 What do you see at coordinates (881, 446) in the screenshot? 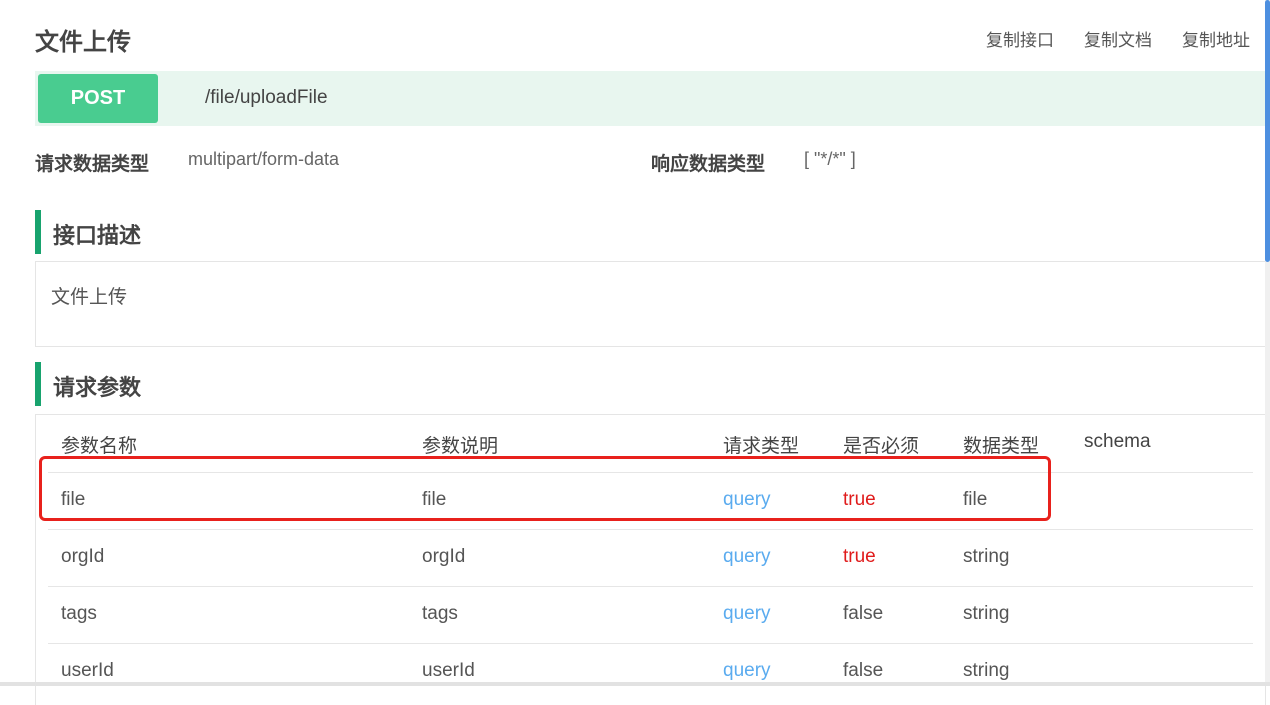
I see `column-header-required: 是否必须` at bounding box center [881, 446].